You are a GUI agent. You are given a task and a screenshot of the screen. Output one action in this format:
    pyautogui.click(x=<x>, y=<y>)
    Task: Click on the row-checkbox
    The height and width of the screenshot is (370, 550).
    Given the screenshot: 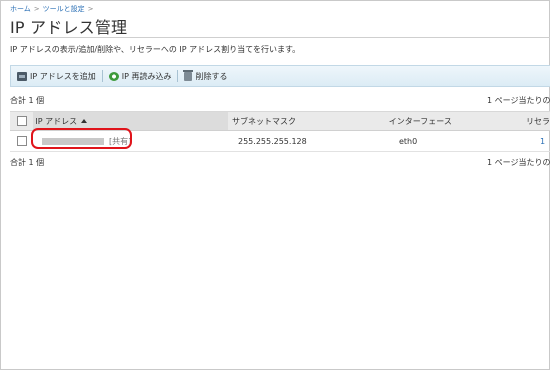 What is the action you would take?
    pyautogui.click(x=22, y=141)
    